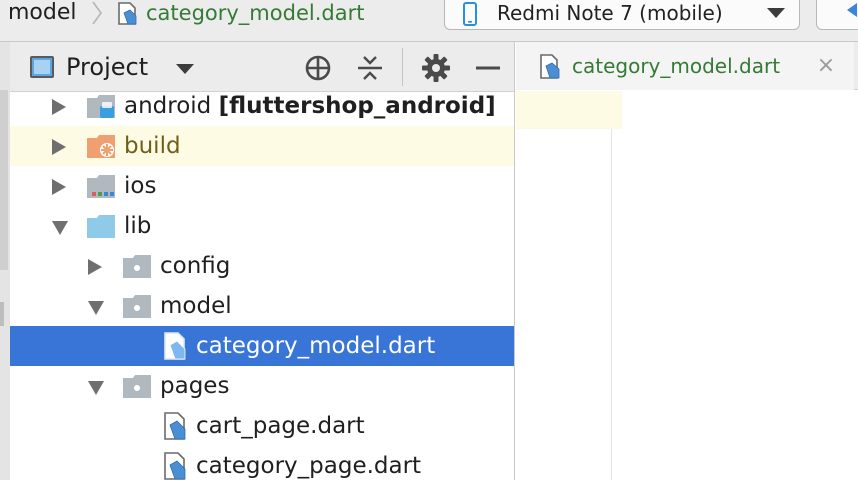 The width and height of the screenshot is (858, 480). Describe the element at coordinates (852, 10) in the screenshot. I see `back-arrow-icon` at that location.